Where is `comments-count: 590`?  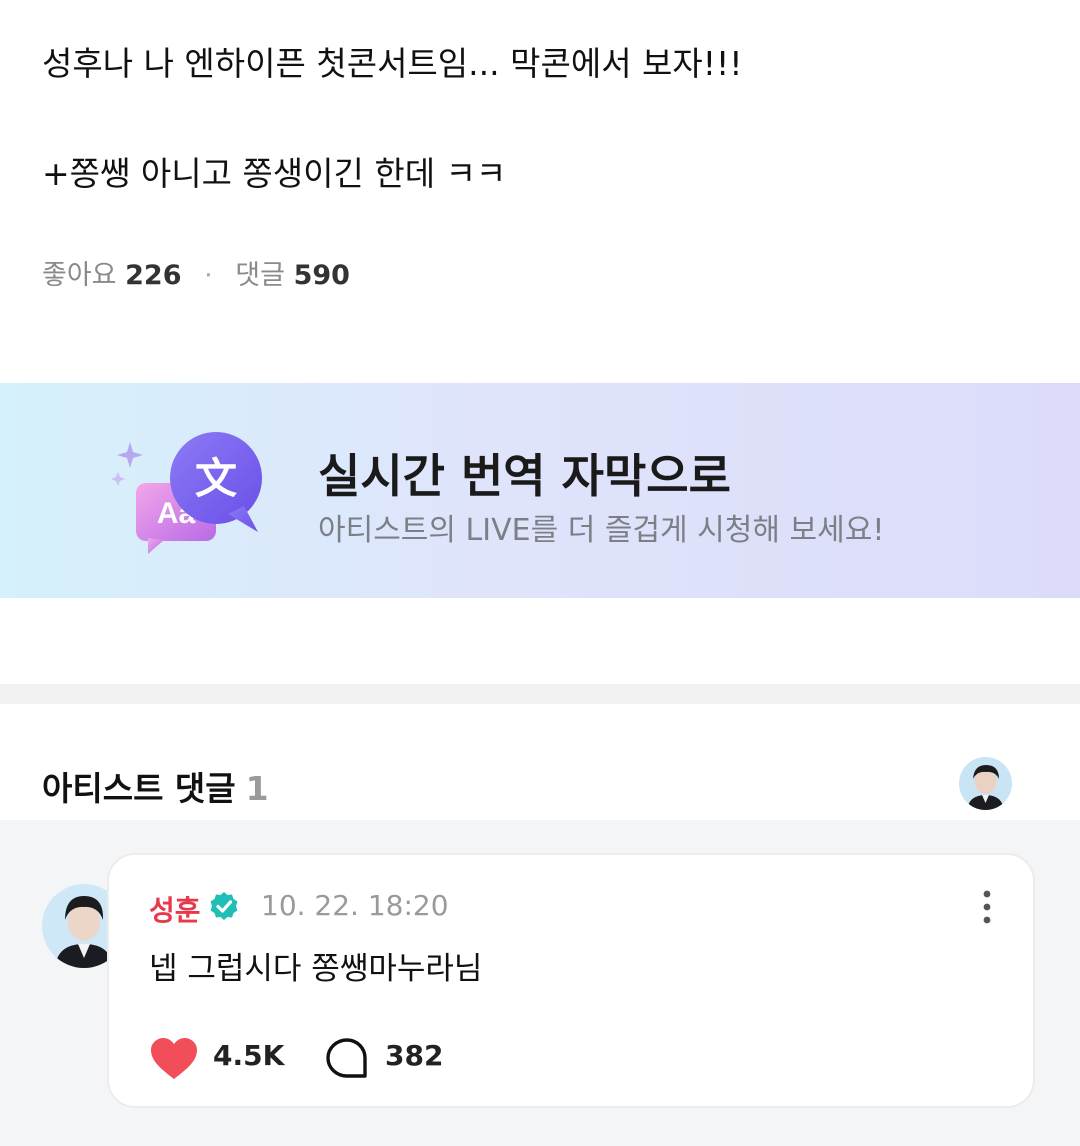
comments-count: 590 is located at coordinates (322, 275).